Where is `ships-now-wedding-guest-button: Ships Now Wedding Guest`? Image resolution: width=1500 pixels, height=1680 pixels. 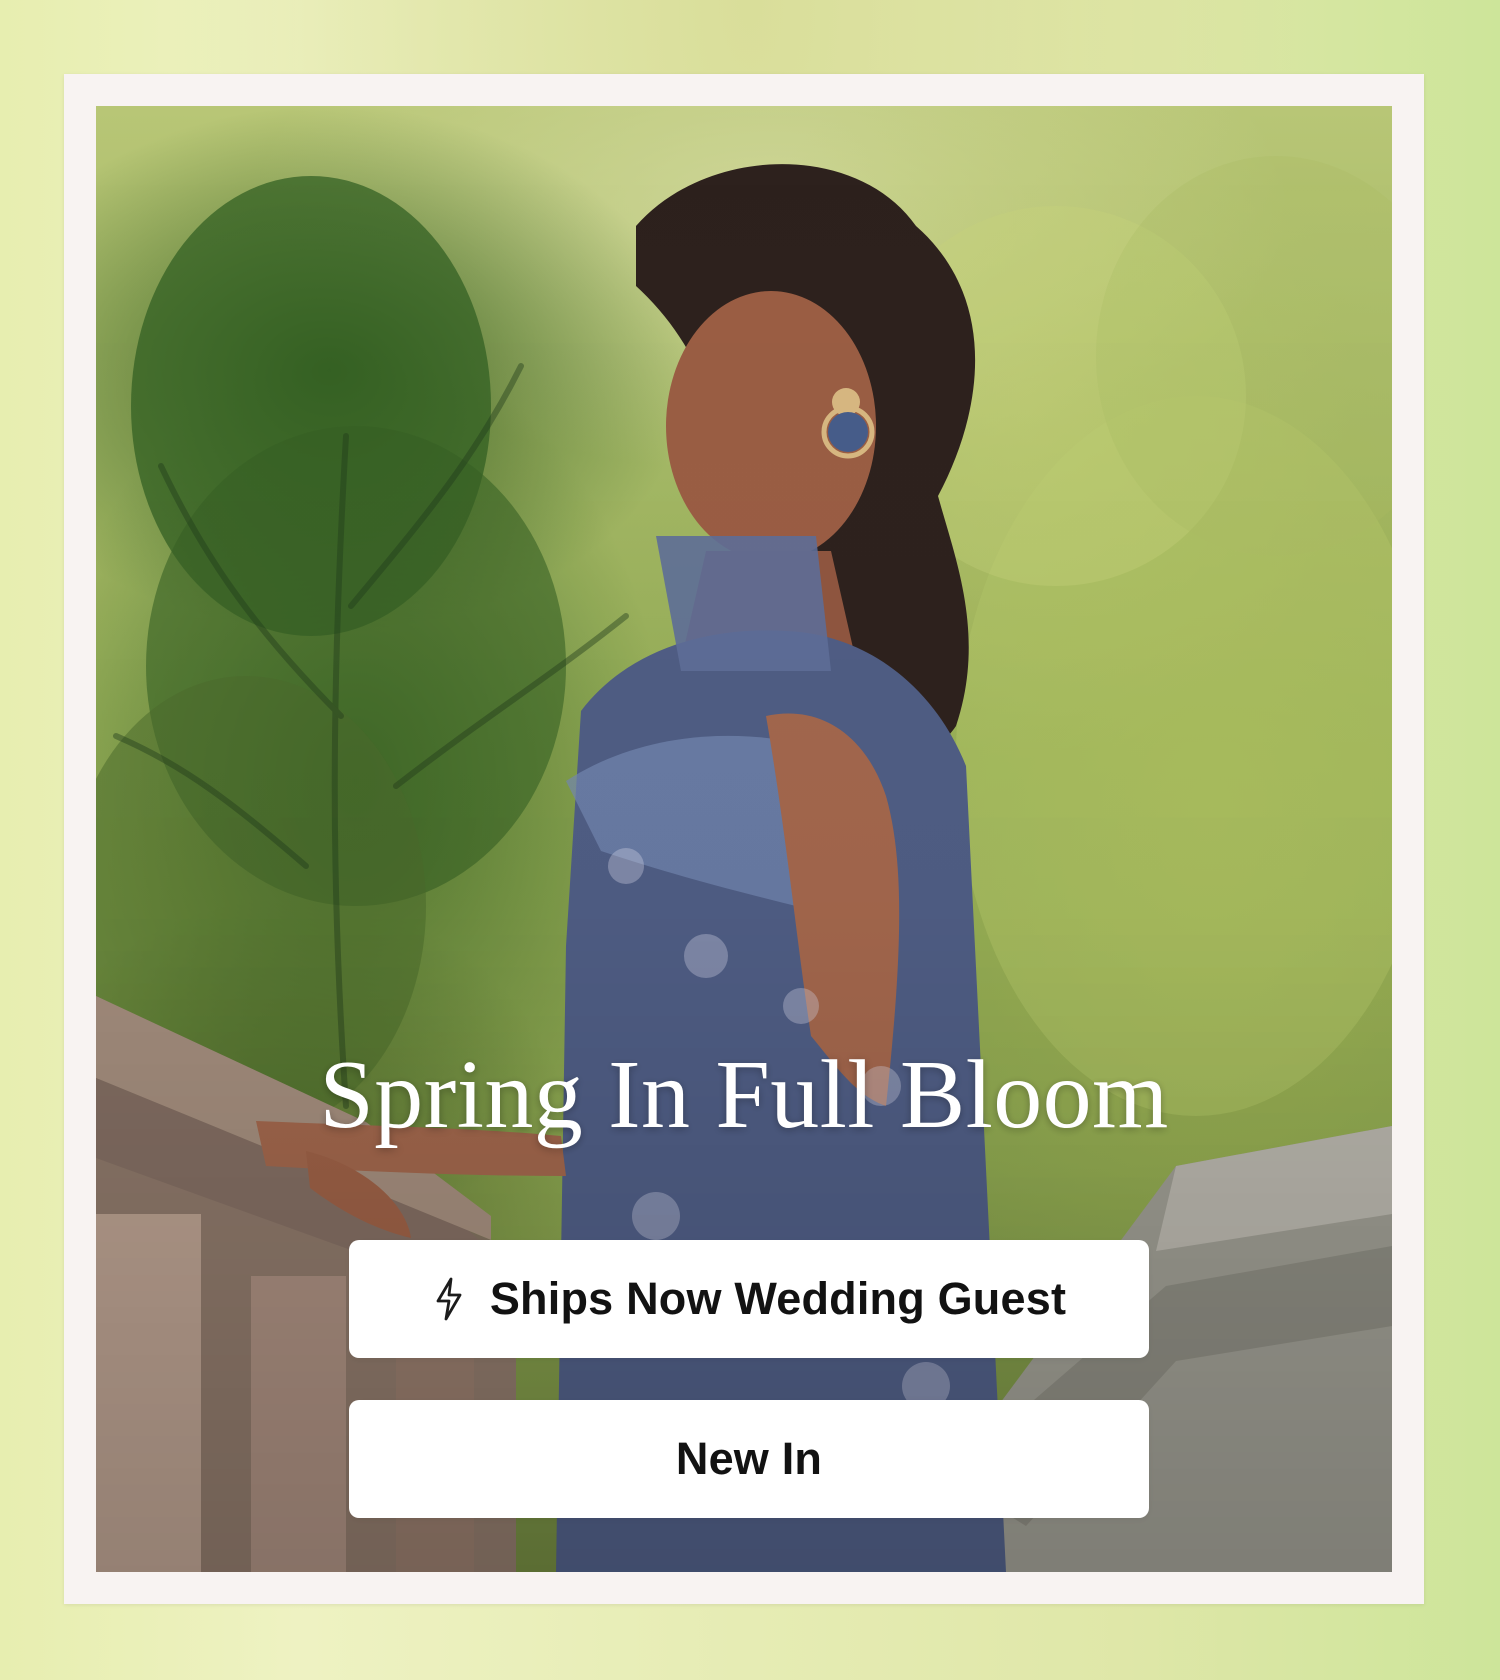
ships-now-wedding-guest-button: Ships Now Wedding Guest is located at coordinates (749, 1299).